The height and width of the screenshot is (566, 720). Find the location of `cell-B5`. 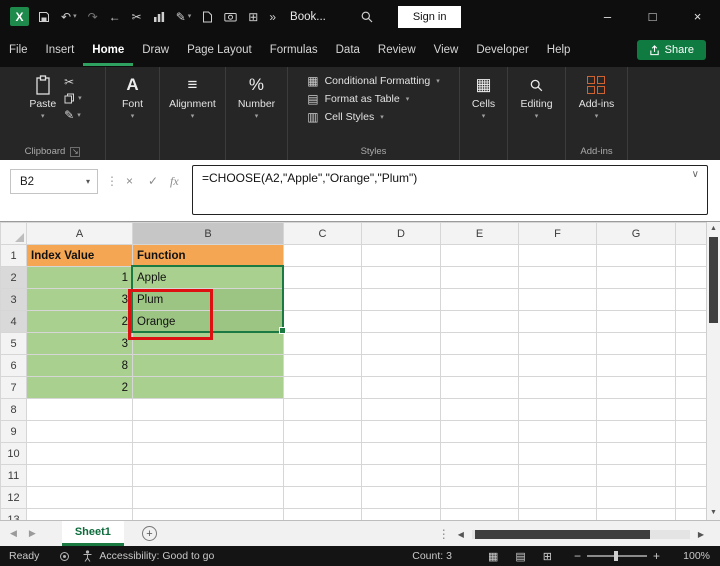

cell-B5 is located at coordinates (208, 343).